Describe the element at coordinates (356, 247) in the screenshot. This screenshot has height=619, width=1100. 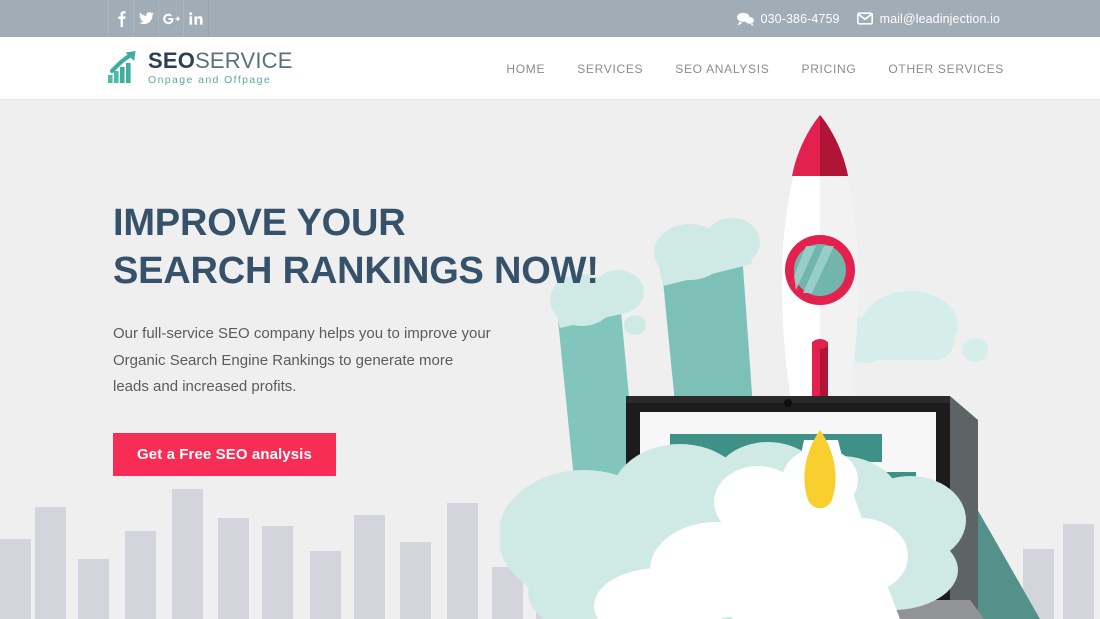
I see `page-title: IMPROVE YOUR SEARCH RANKINGS NOW!` at that location.